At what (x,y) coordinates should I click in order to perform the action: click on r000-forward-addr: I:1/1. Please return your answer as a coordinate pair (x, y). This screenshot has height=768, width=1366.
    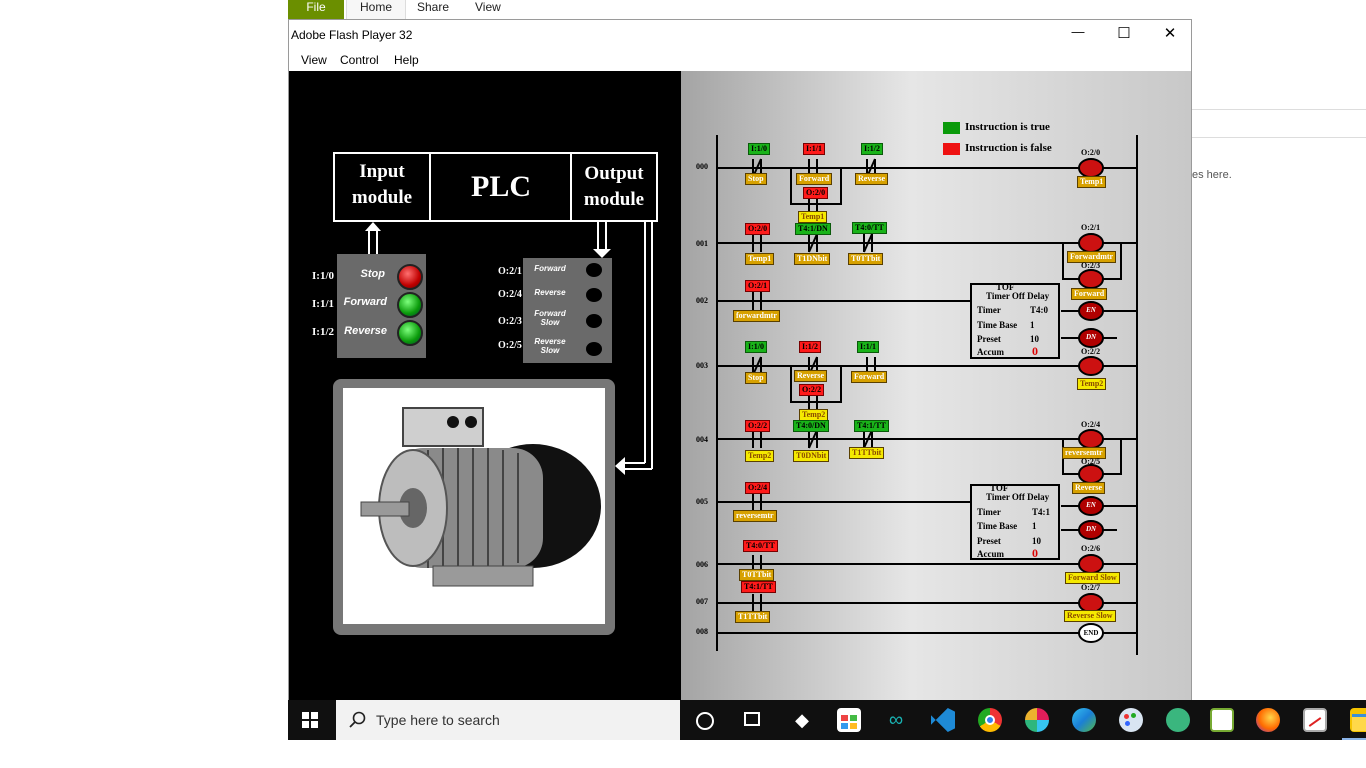
    Looking at the image, I should click on (814, 149).